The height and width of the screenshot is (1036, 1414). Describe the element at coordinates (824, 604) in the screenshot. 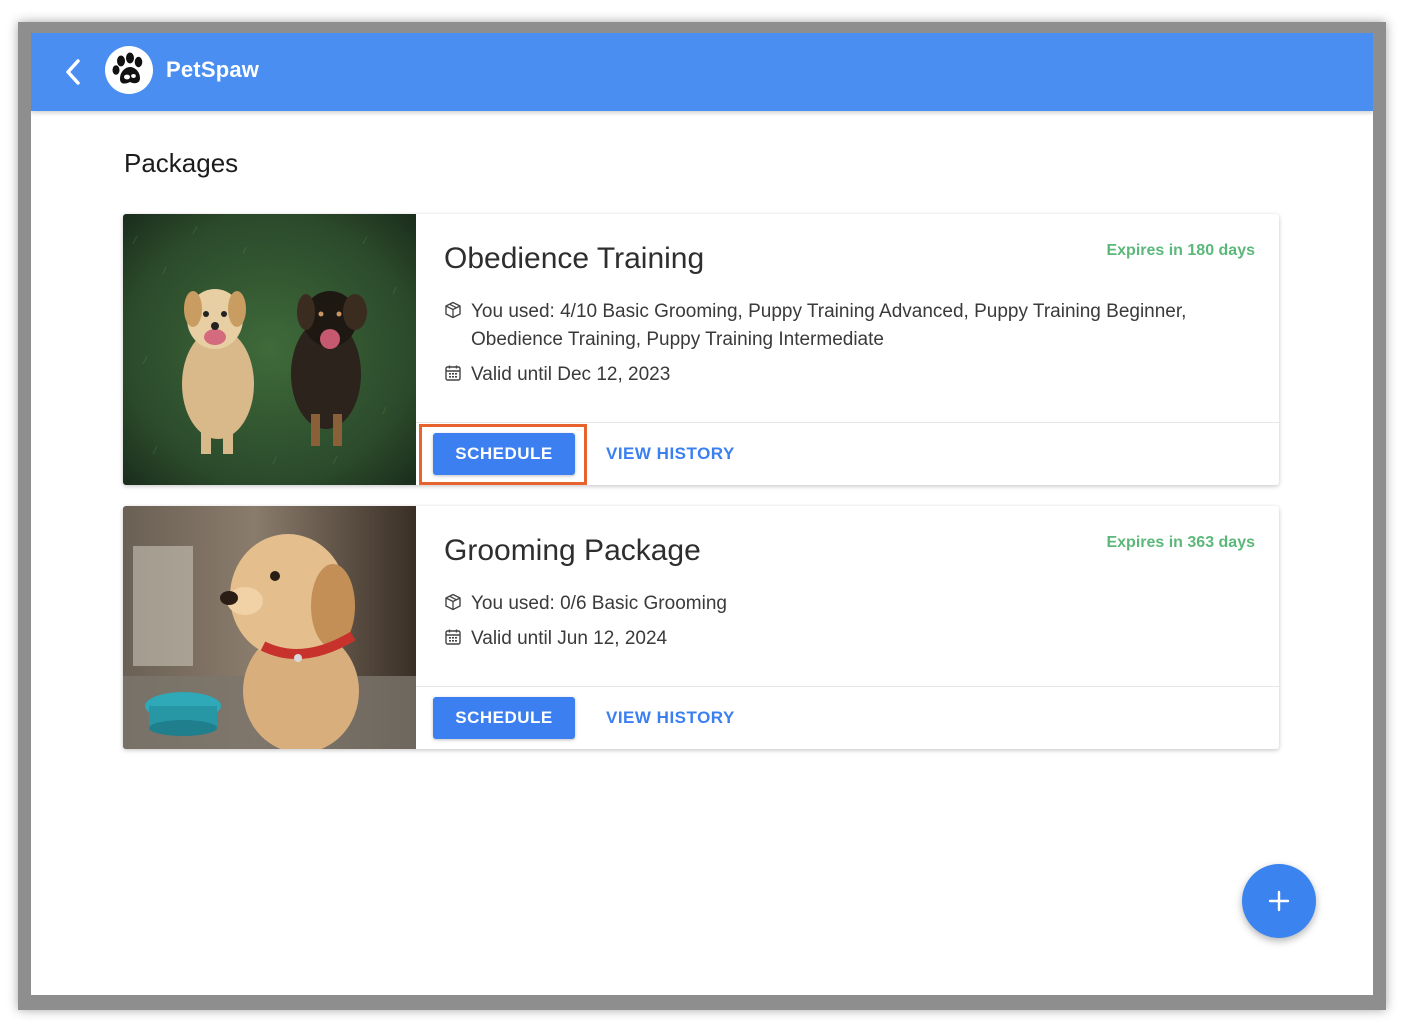

I see `usage-row: You used: 0/6 Basic Grooming` at that location.